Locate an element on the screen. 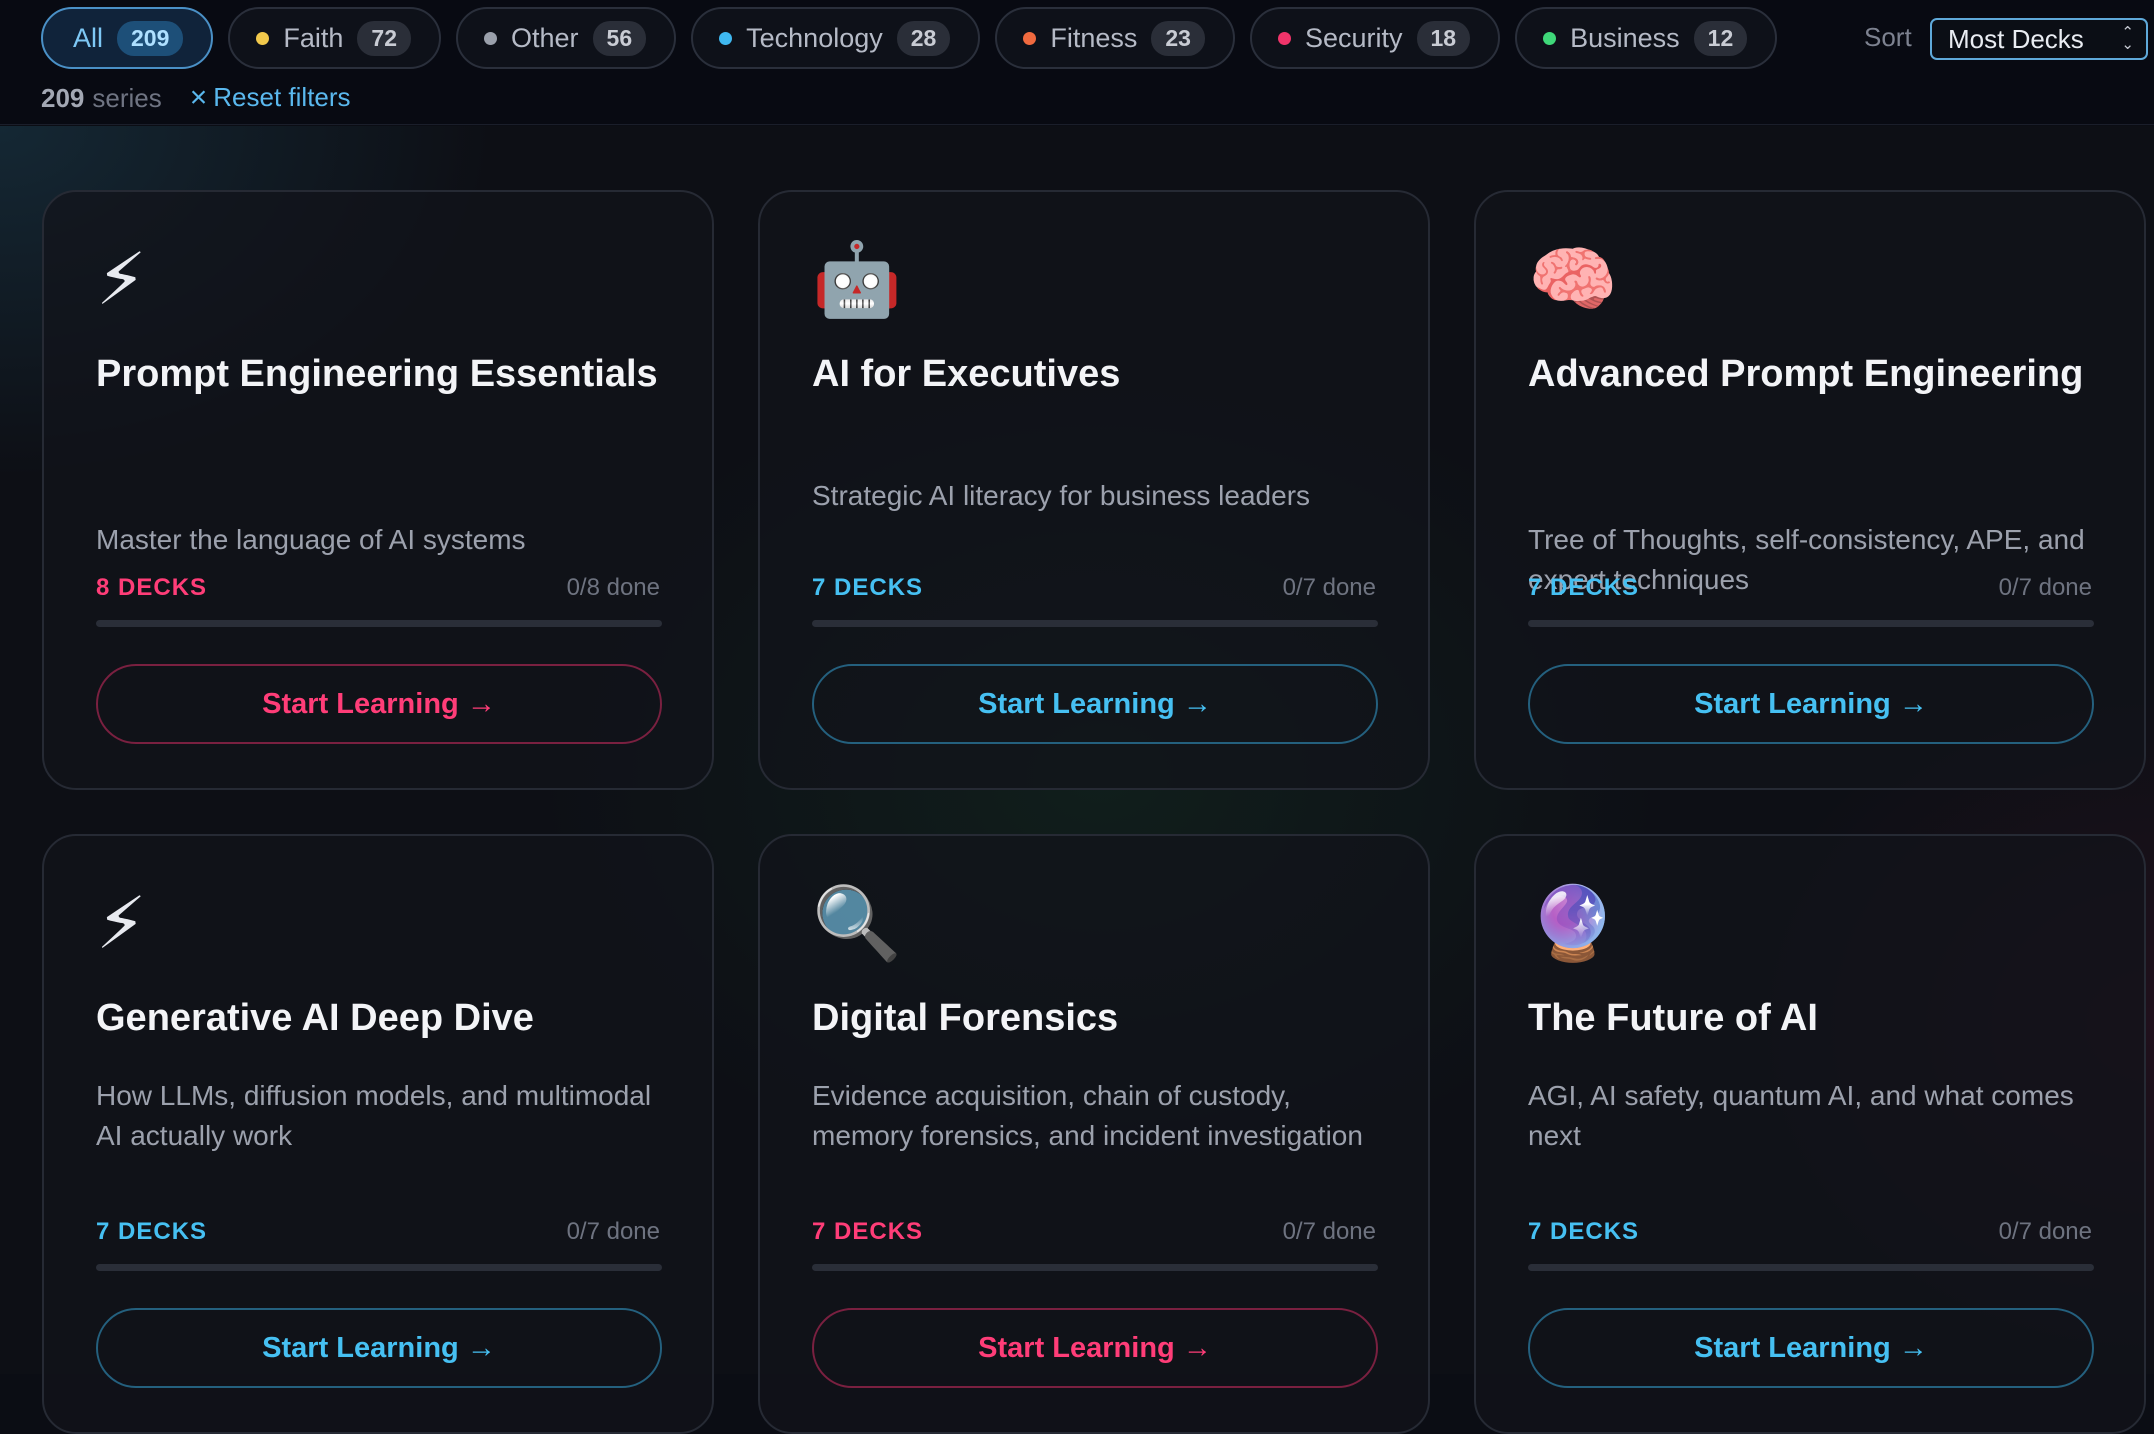 This screenshot has width=2154, height=1434. magnifier-icon: 🔍 is located at coordinates (857, 924).